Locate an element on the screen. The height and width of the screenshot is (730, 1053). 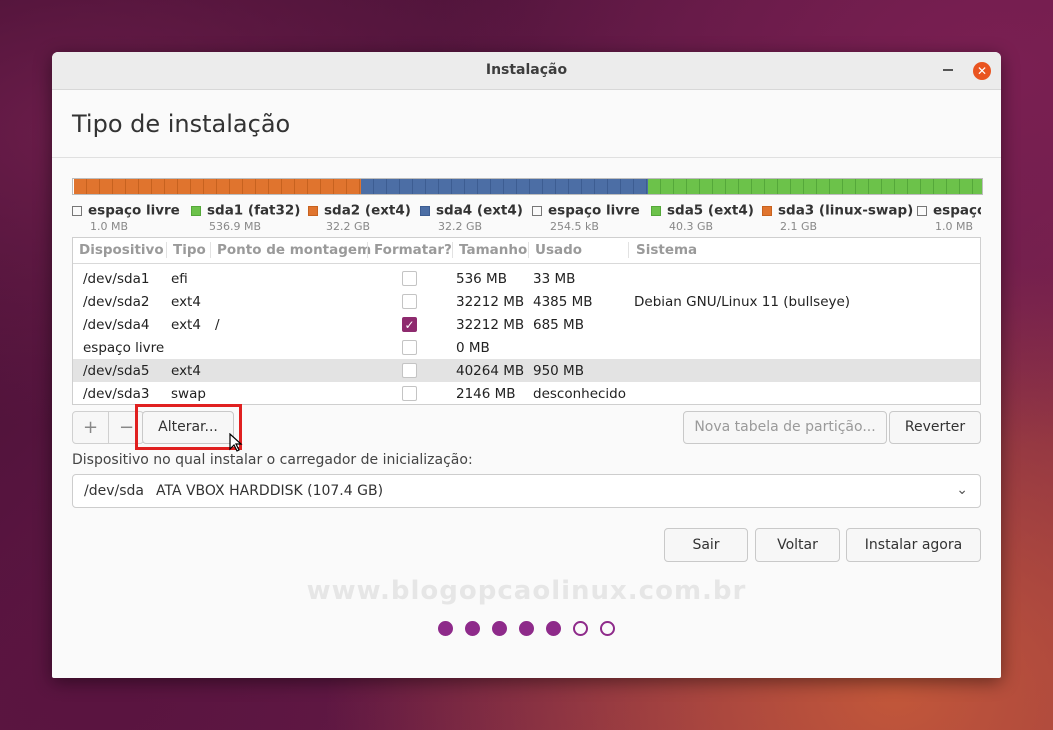
col-header-size: Tamanho is located at coordinates (493, 250).